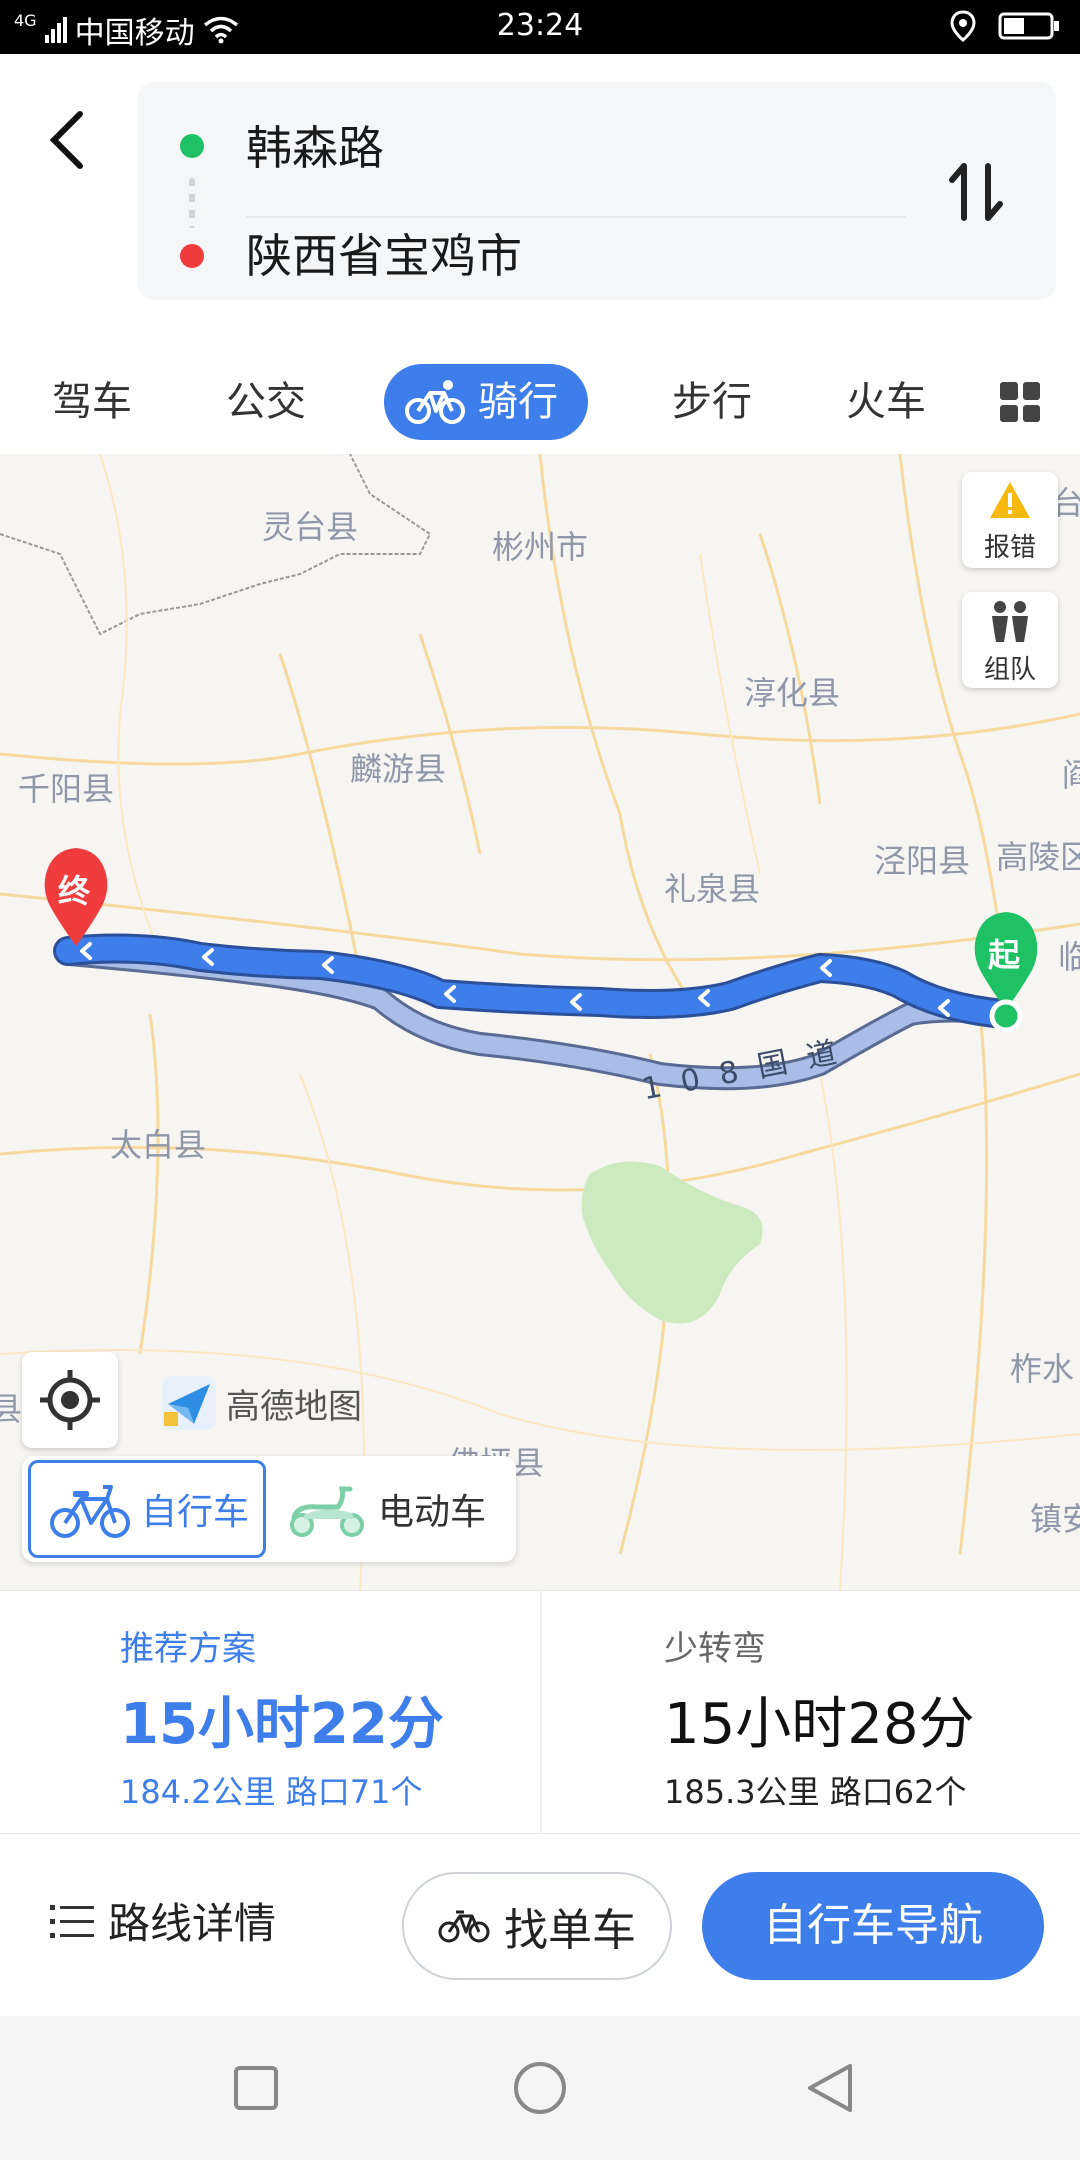 This screenshot has width=1080, height=2160. I want to click on end-dot-icon, so click(192, 256).